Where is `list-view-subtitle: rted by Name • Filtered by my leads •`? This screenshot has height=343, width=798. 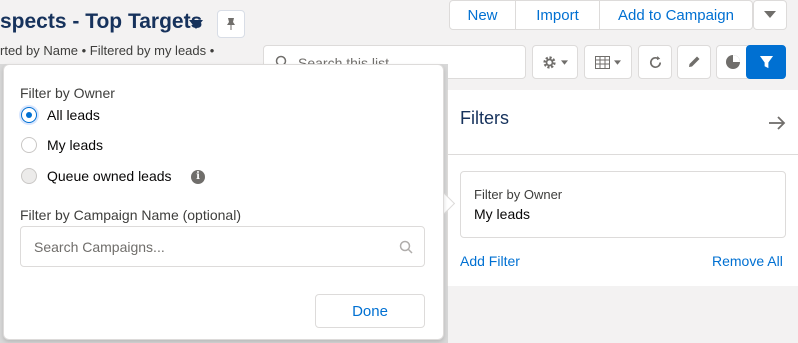
list-view-subtitle: rted by Name • Filtered by my leads • is located at coordinates (107, 50).